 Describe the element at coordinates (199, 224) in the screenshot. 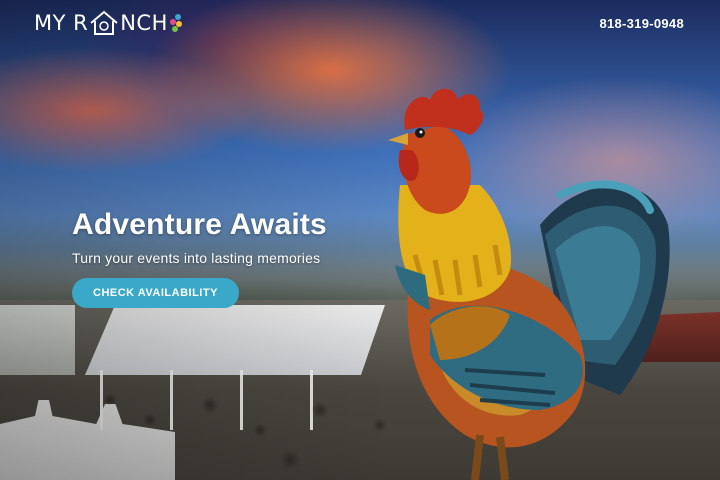

I see `hero-title: Adventure Awaits` at that location.